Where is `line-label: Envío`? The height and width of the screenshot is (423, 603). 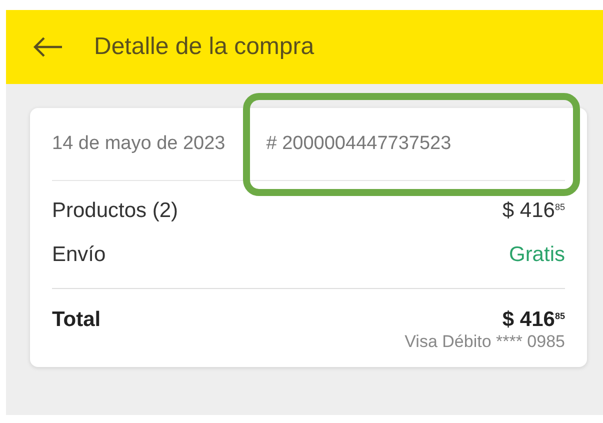 line-label: Envío is located at coordinates (79, 255).